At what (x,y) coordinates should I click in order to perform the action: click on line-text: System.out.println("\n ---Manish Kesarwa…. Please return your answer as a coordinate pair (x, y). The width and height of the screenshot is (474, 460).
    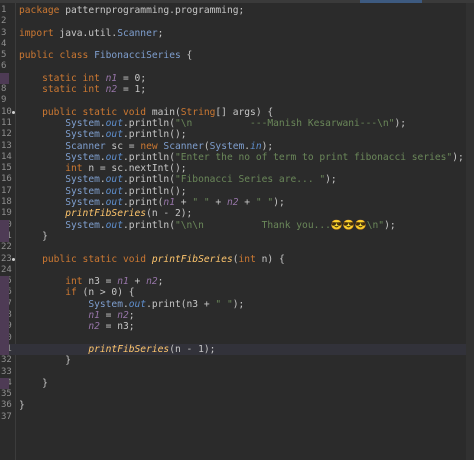
    Looking at the image, I should click on (236, 123).